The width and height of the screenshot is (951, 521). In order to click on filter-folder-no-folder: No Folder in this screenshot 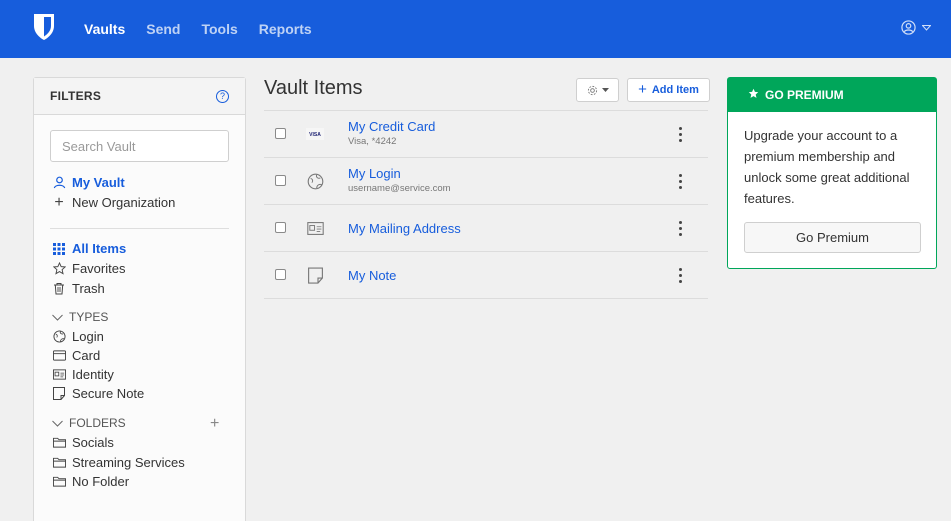, I will do `click(90, 481)`.